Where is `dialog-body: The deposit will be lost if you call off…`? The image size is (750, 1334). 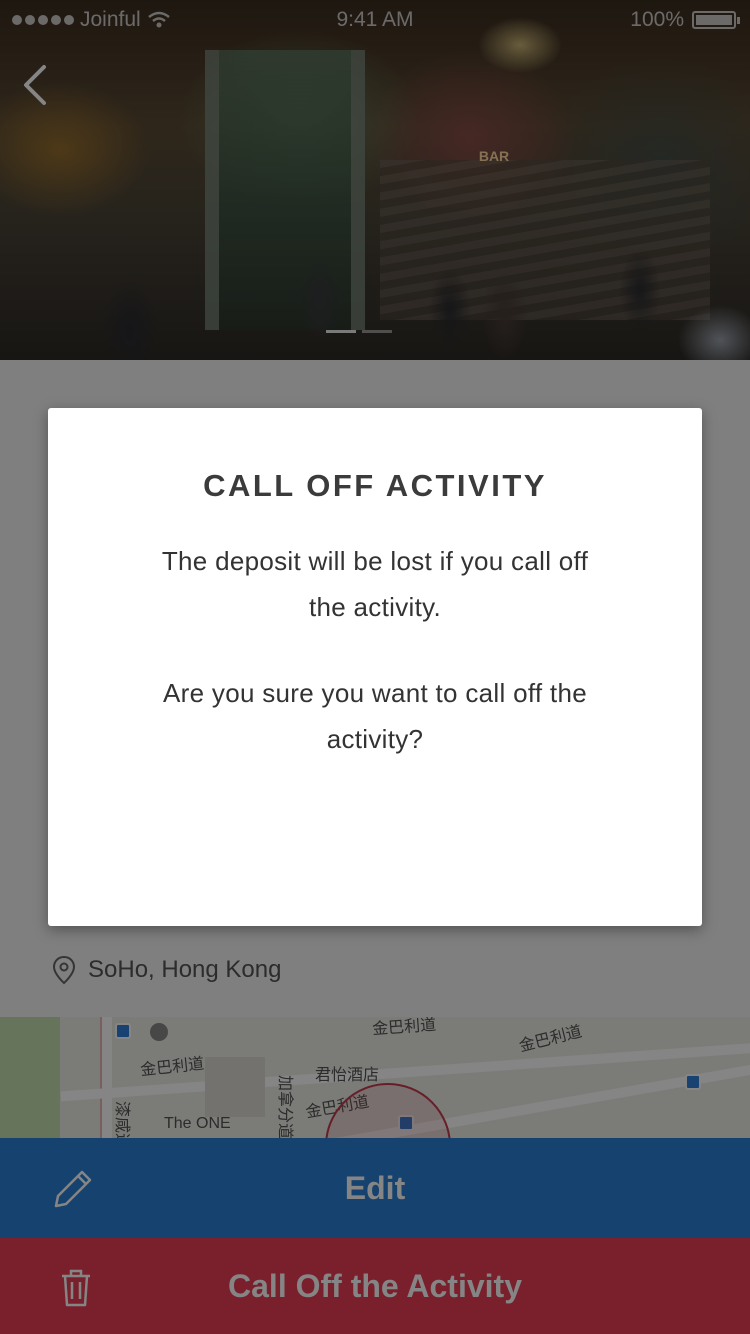 dialog-body: The deposit will be lost if you call off… is located at coordinates (375, 650).